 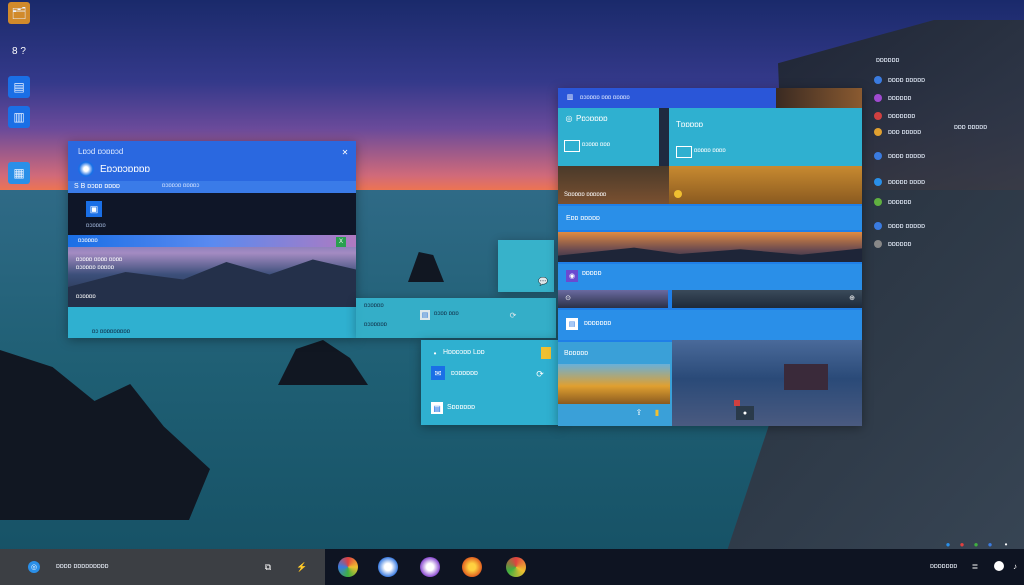 I want to click on rail-item-2: ɒɒɒɒɒɒ, so click(x=914, y=98).